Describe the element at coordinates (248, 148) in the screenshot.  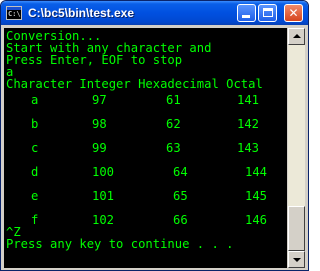
I see `row-oct: 143` at that location.